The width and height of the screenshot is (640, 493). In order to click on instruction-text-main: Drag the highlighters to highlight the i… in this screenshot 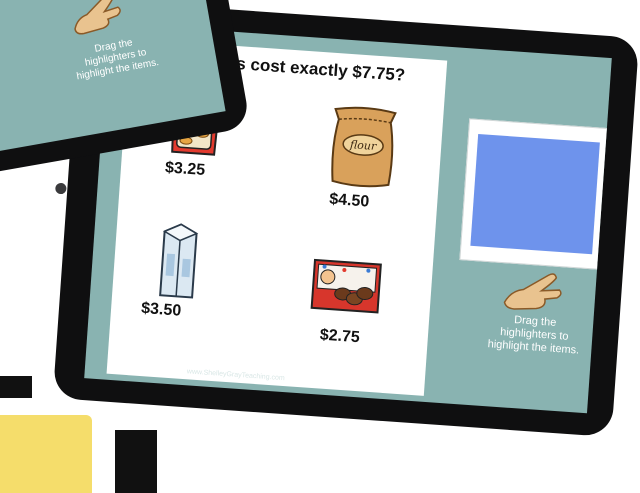, I will do `click(533, 335)`.